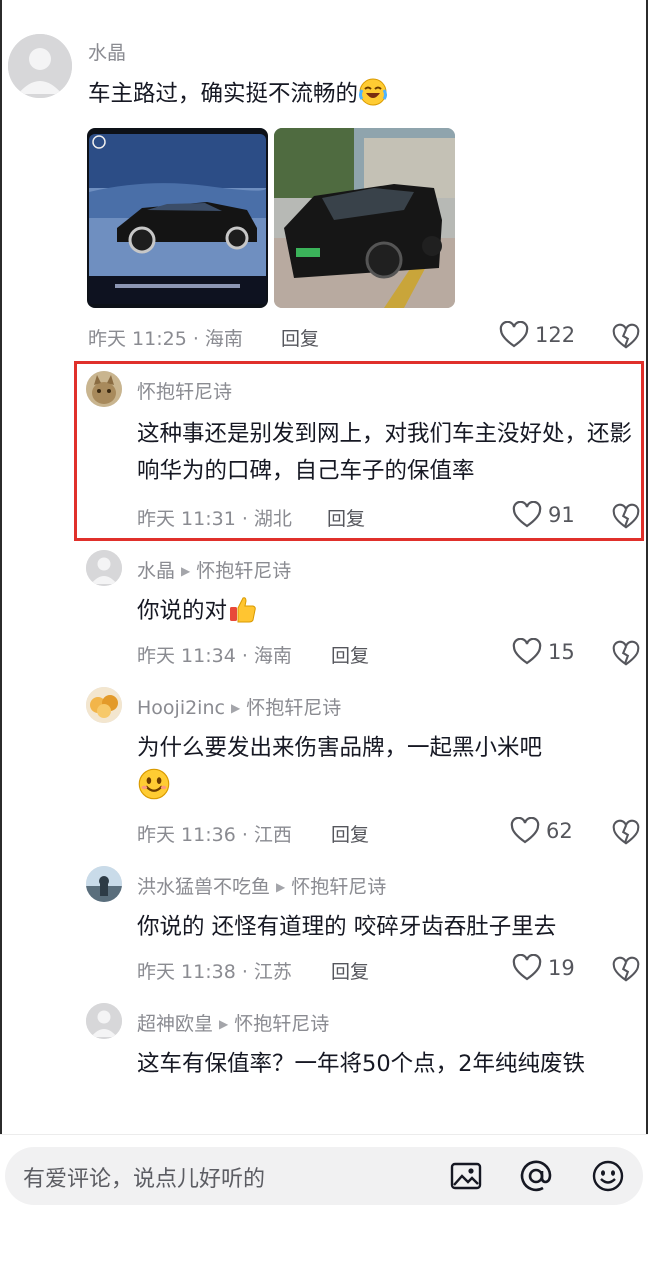  What do you see at coordinates (561, 515) in the screenshot?
I see `like-count: 91` at bounding box center [561, 515].